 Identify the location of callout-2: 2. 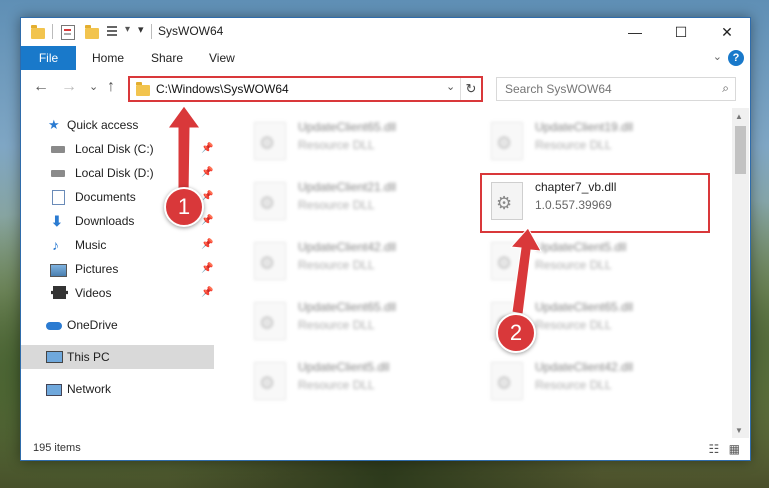
(516, 333).